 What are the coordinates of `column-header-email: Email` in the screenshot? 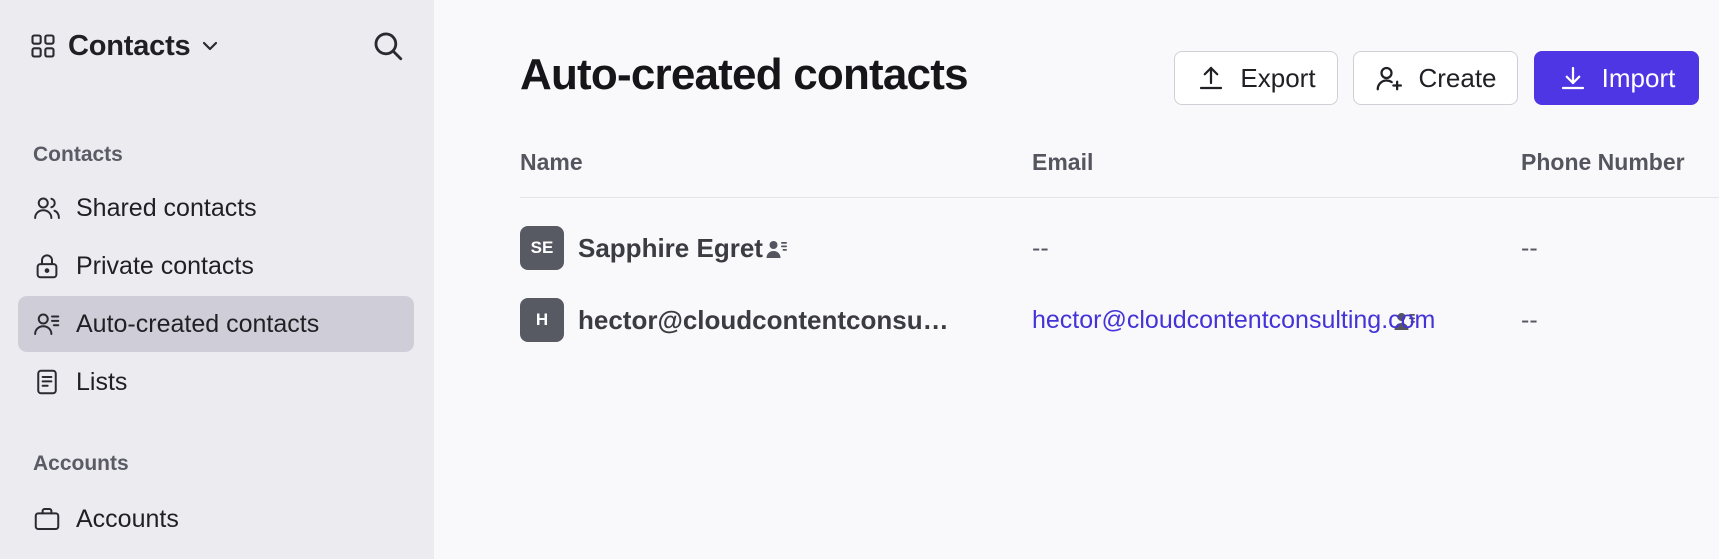 It's located at (1062, 162).